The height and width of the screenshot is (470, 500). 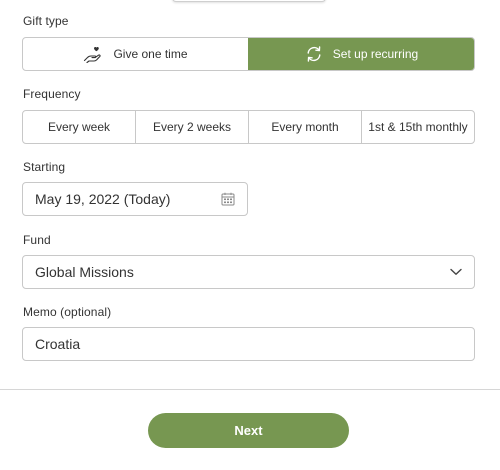 I want to click on calendar-icon, so click(x=228, y=199).